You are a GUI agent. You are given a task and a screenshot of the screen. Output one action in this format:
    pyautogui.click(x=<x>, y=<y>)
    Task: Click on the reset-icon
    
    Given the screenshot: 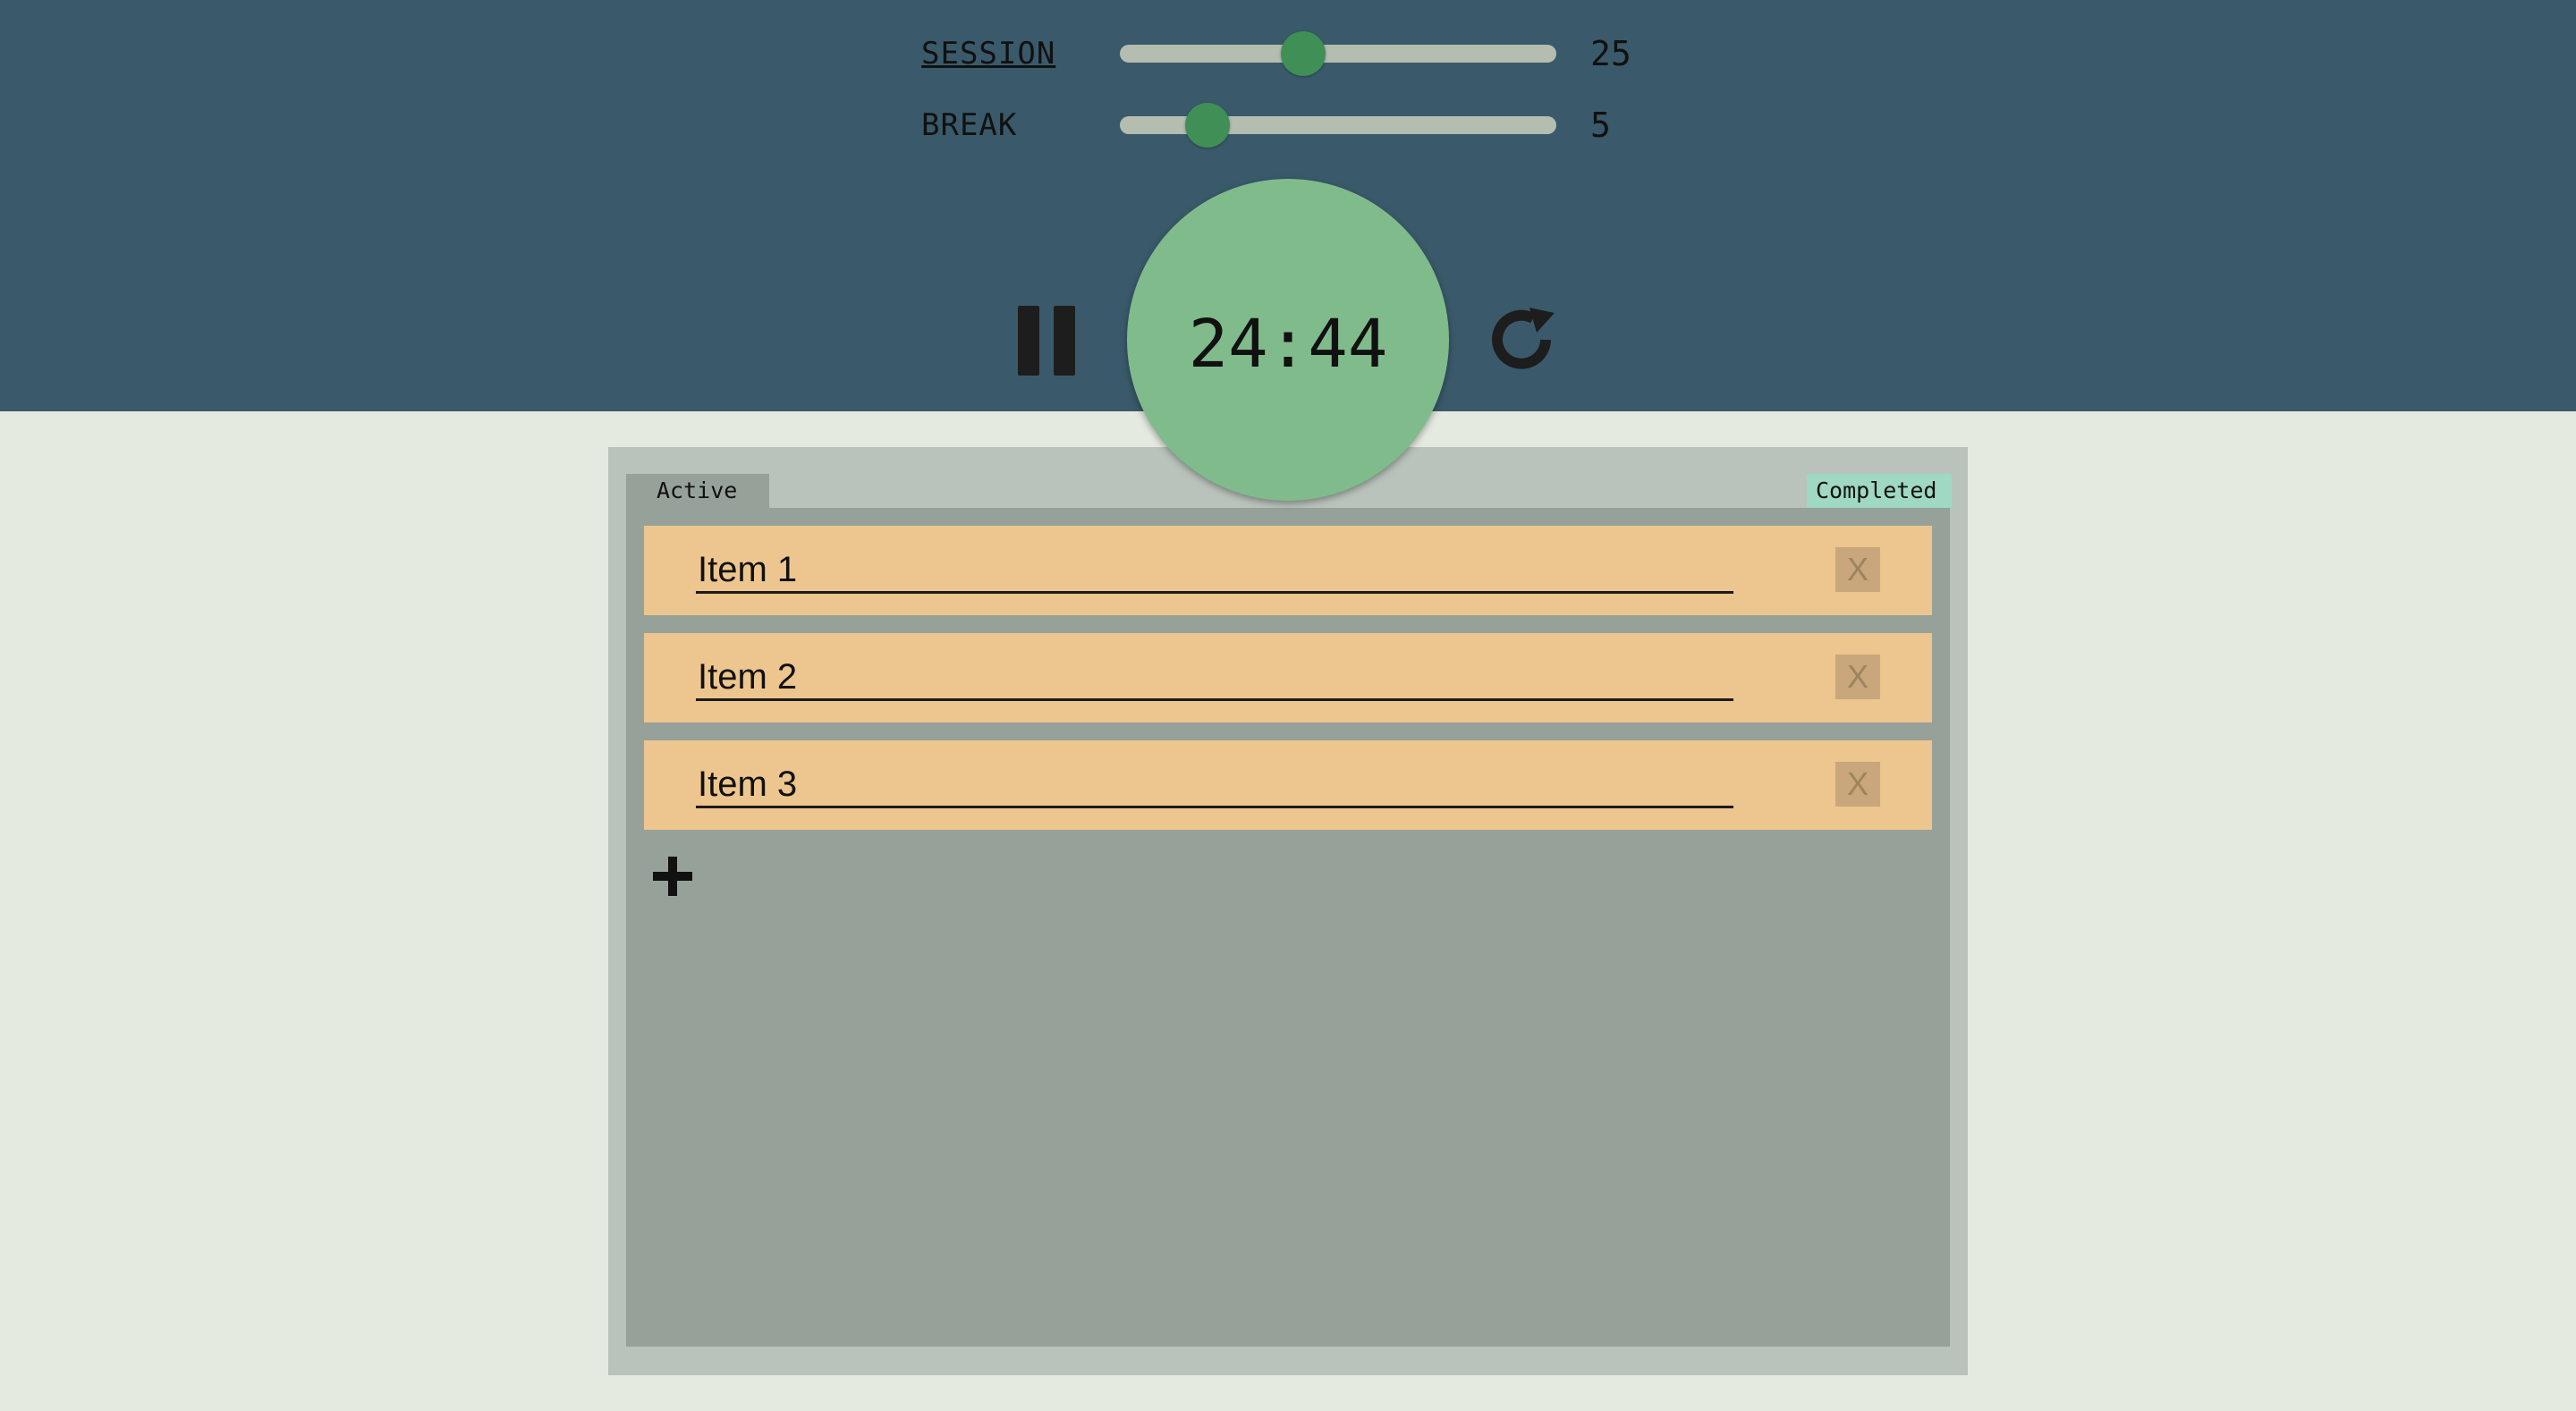 What is the action you would take?
    pyautogui.click(x=1523, y=339)
    